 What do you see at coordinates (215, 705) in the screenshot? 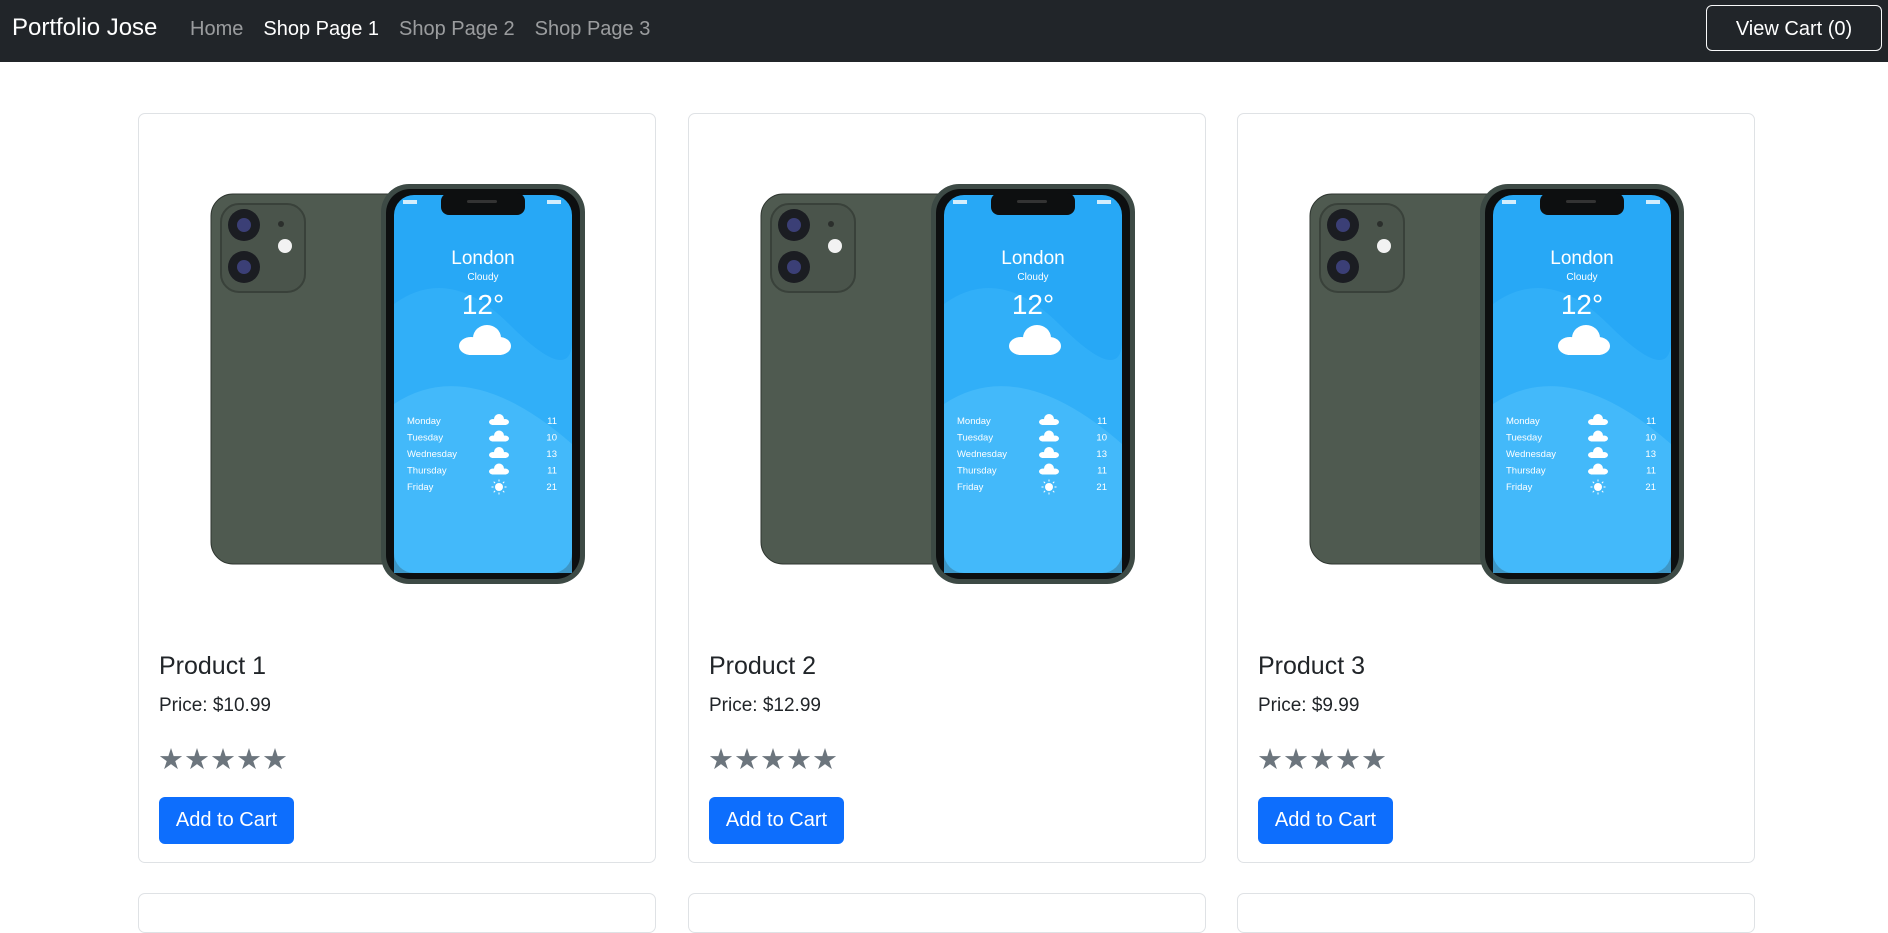
I see `product-price: Price: $10.99` at bounding box center [215, 705].